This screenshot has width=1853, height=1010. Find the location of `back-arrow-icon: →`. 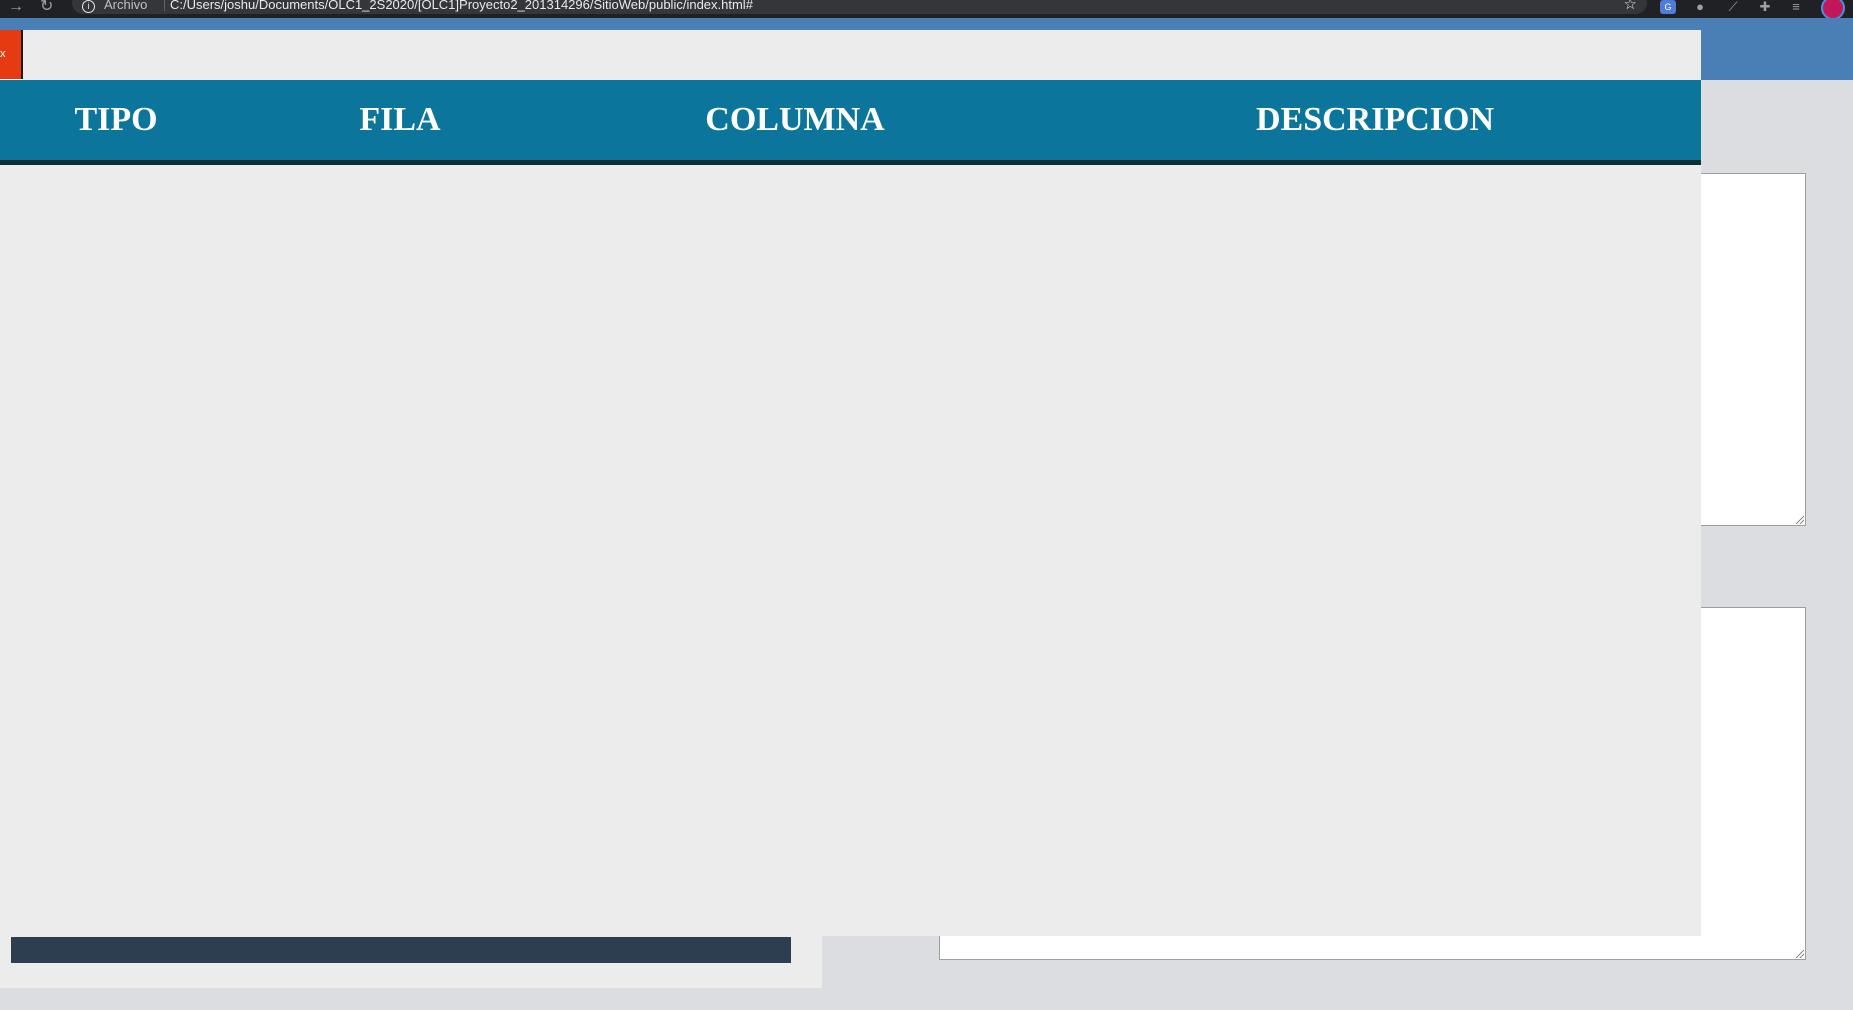

back-arrow-icon: → is located at coordinates (16, 8).